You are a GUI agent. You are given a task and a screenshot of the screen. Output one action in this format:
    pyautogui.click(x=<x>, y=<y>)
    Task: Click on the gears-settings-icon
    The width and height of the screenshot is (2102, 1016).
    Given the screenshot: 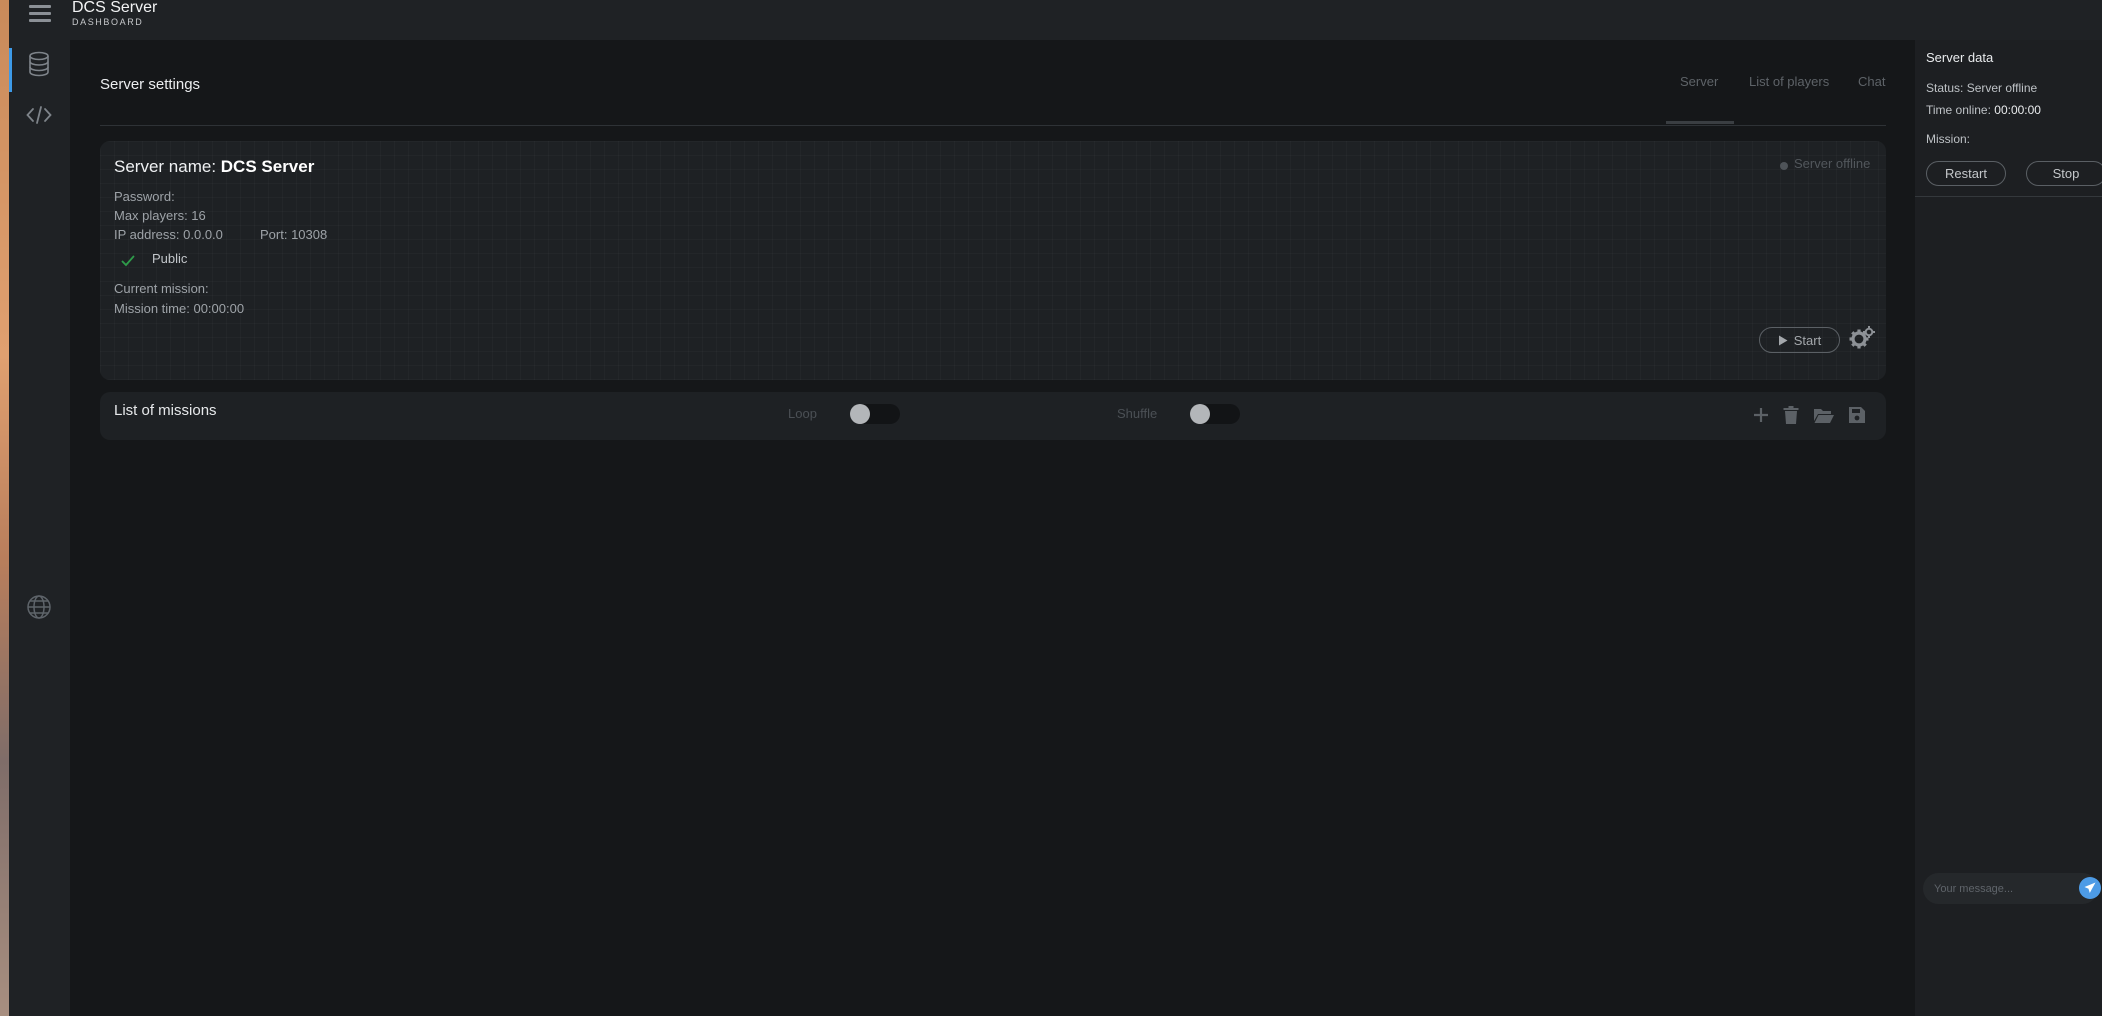 What is the action you would take?
    pyautogui.click(x=1862, y=338)
    